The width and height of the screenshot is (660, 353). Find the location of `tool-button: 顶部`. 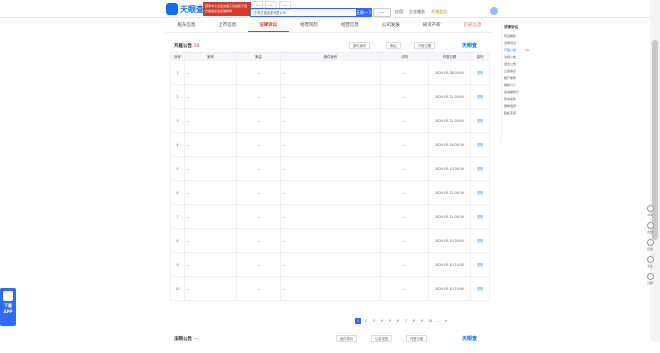

tool-button: 顶部 is located at coordinates (650, 279).